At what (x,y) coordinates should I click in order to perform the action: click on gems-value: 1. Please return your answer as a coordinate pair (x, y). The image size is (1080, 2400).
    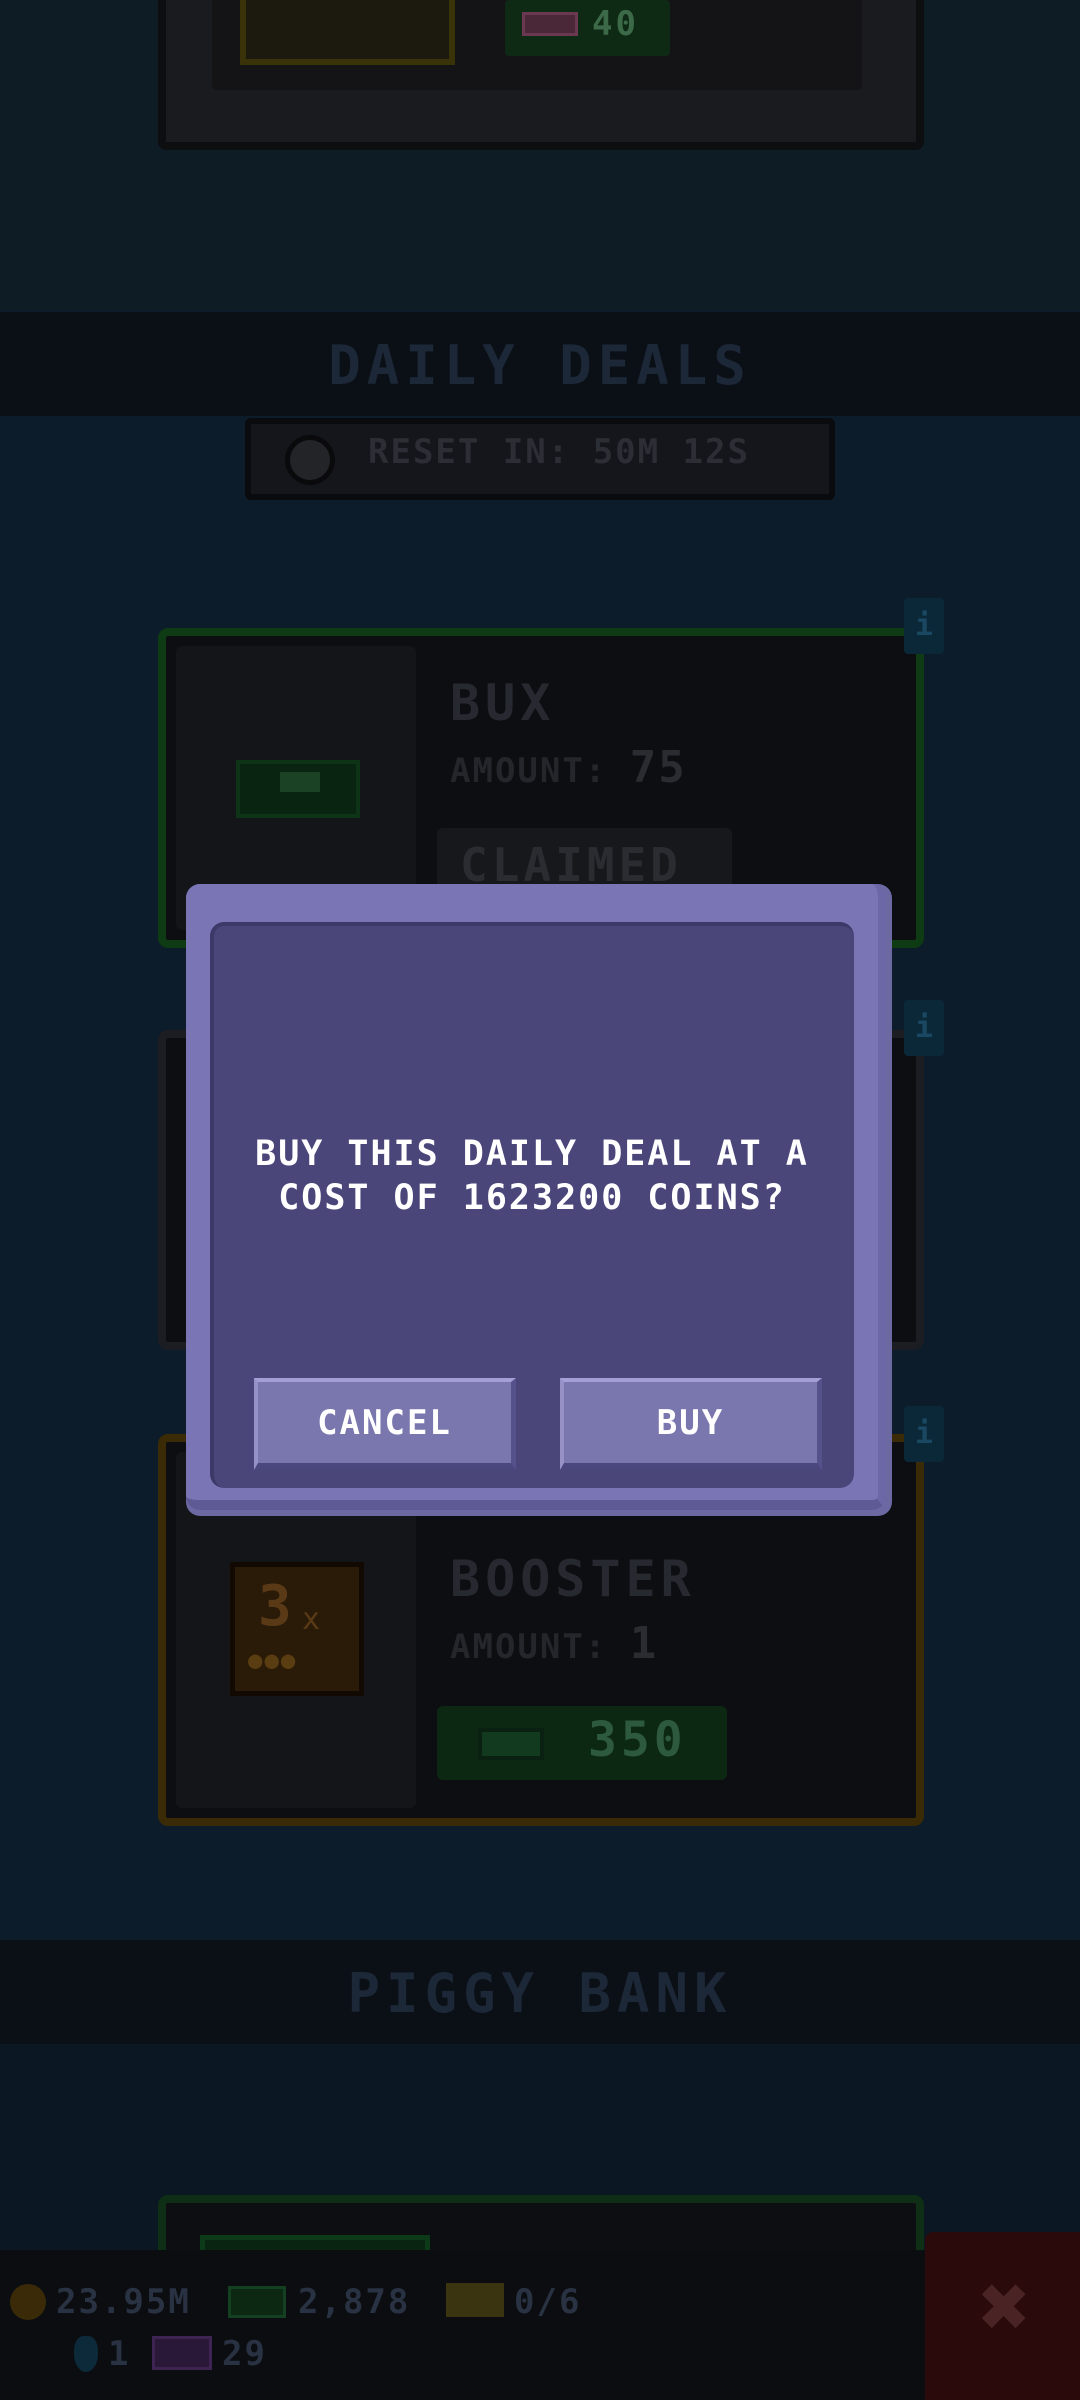
    Looking at the image, I should click on (119, 2354).